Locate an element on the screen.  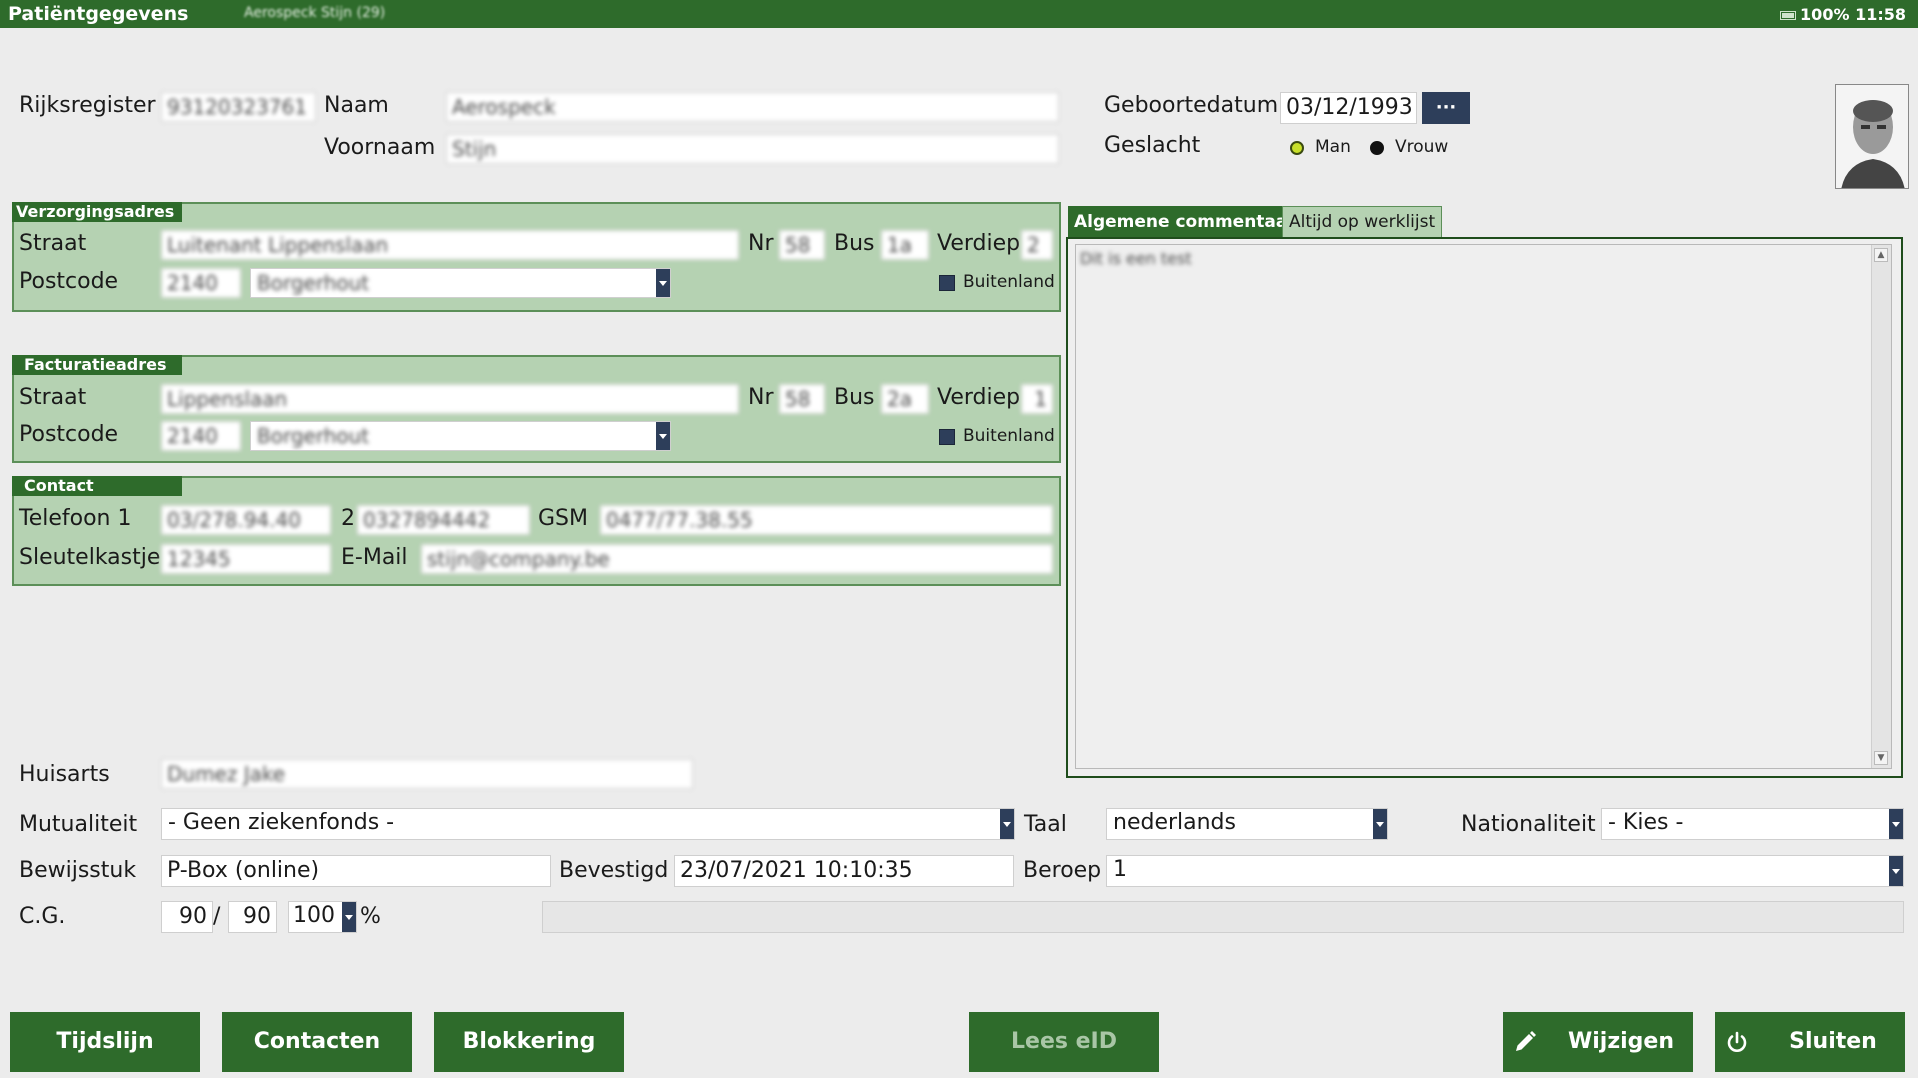
email-input: stijn@company.be is located at coordinates (737, 559).